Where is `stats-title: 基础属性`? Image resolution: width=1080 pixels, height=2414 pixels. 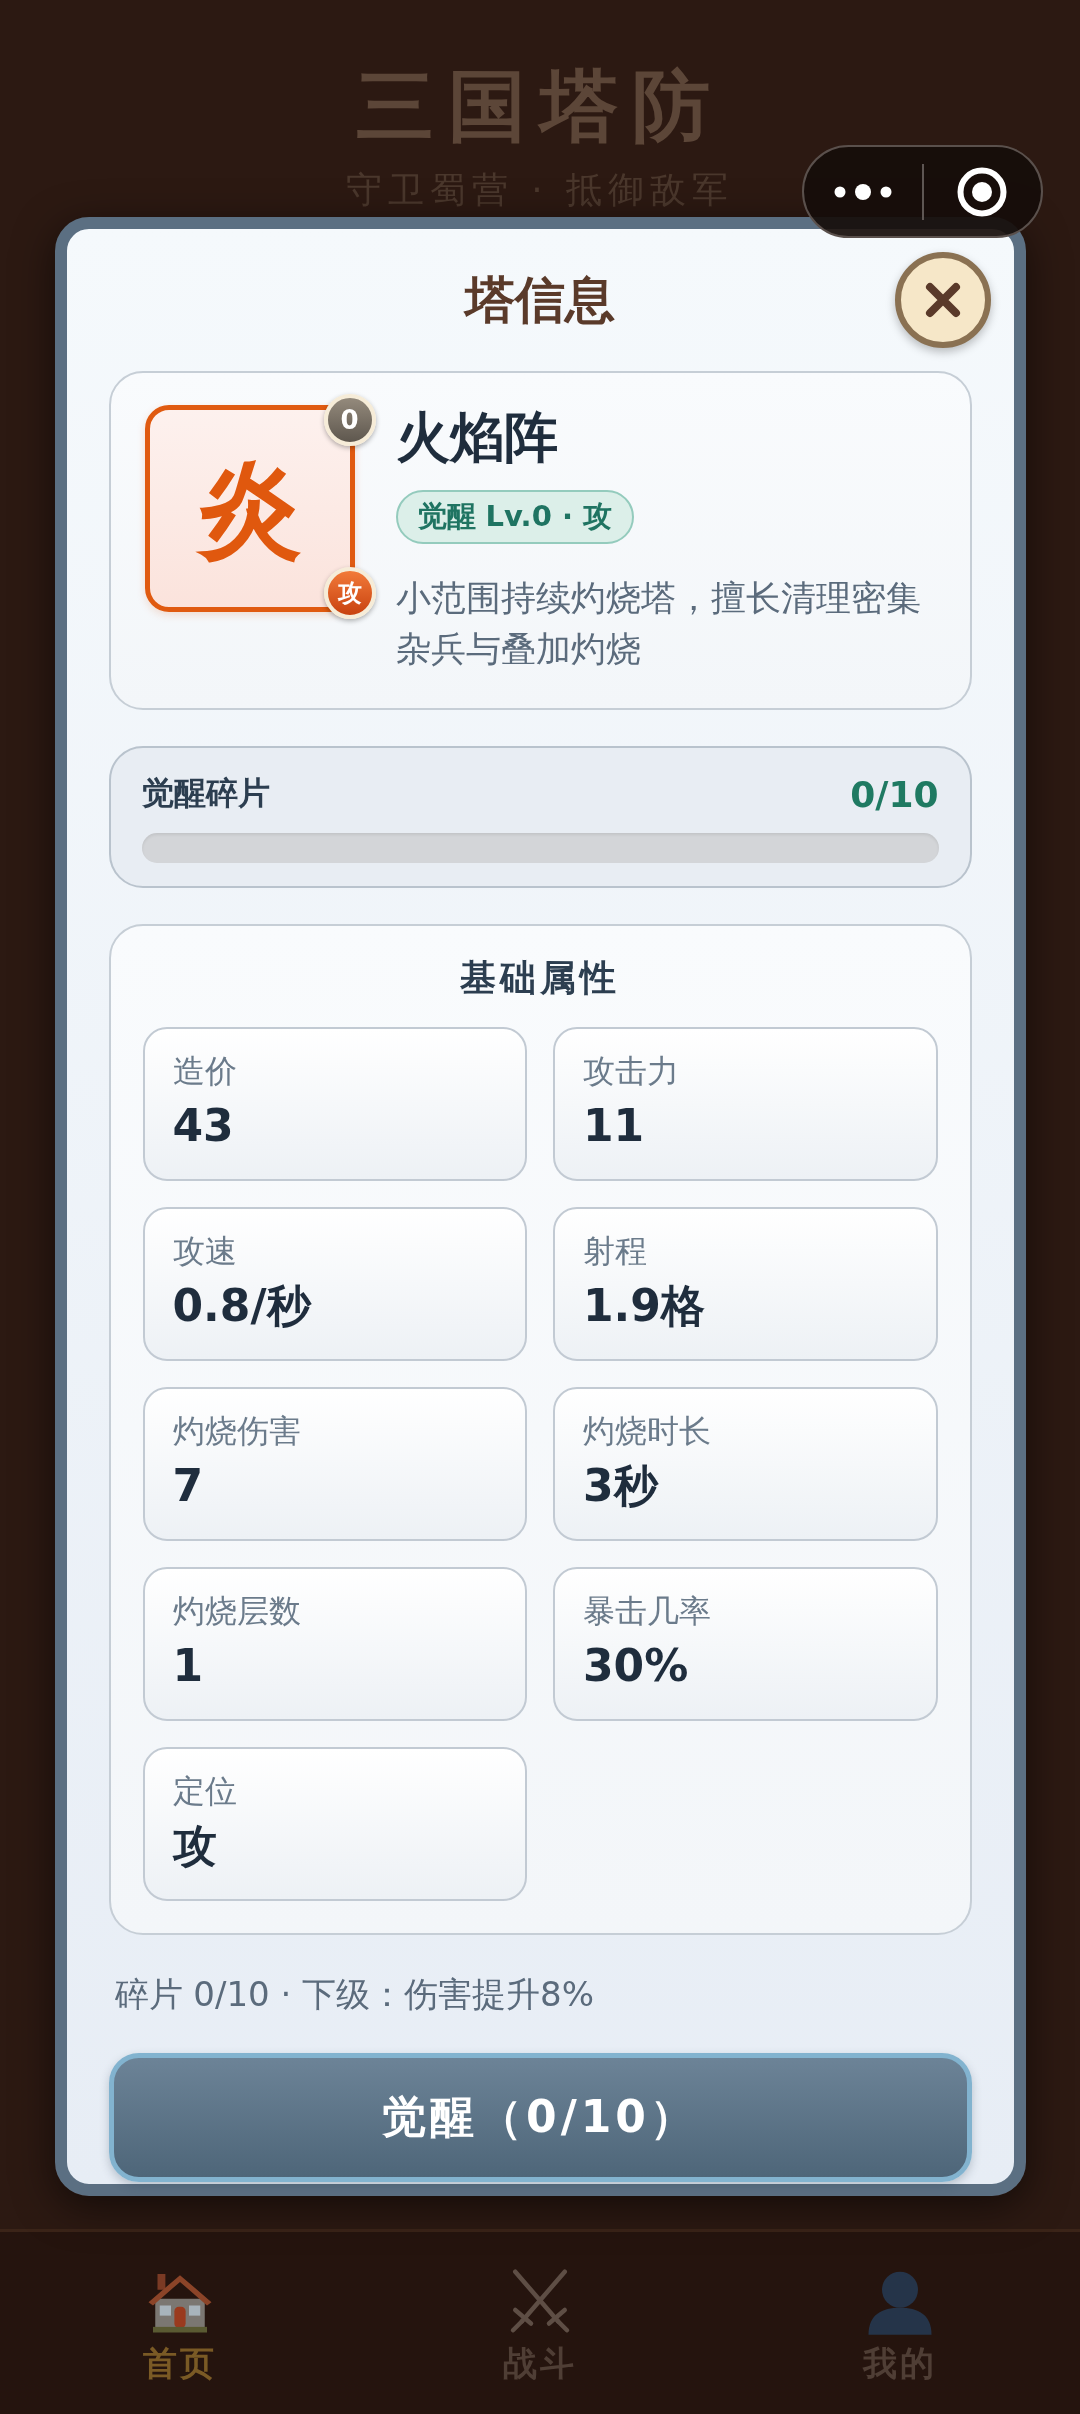 stats-title: 基础属性 is located at coordinates (540, 978).